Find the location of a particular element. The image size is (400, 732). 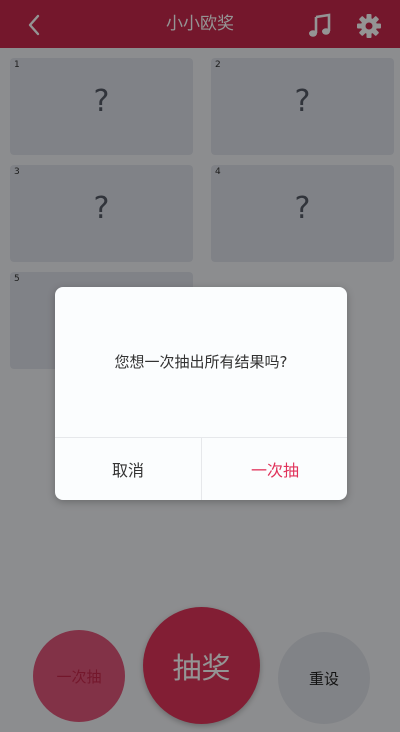

confirm-draw-all-button: 一次抽 is located at coordinates (274, 469).